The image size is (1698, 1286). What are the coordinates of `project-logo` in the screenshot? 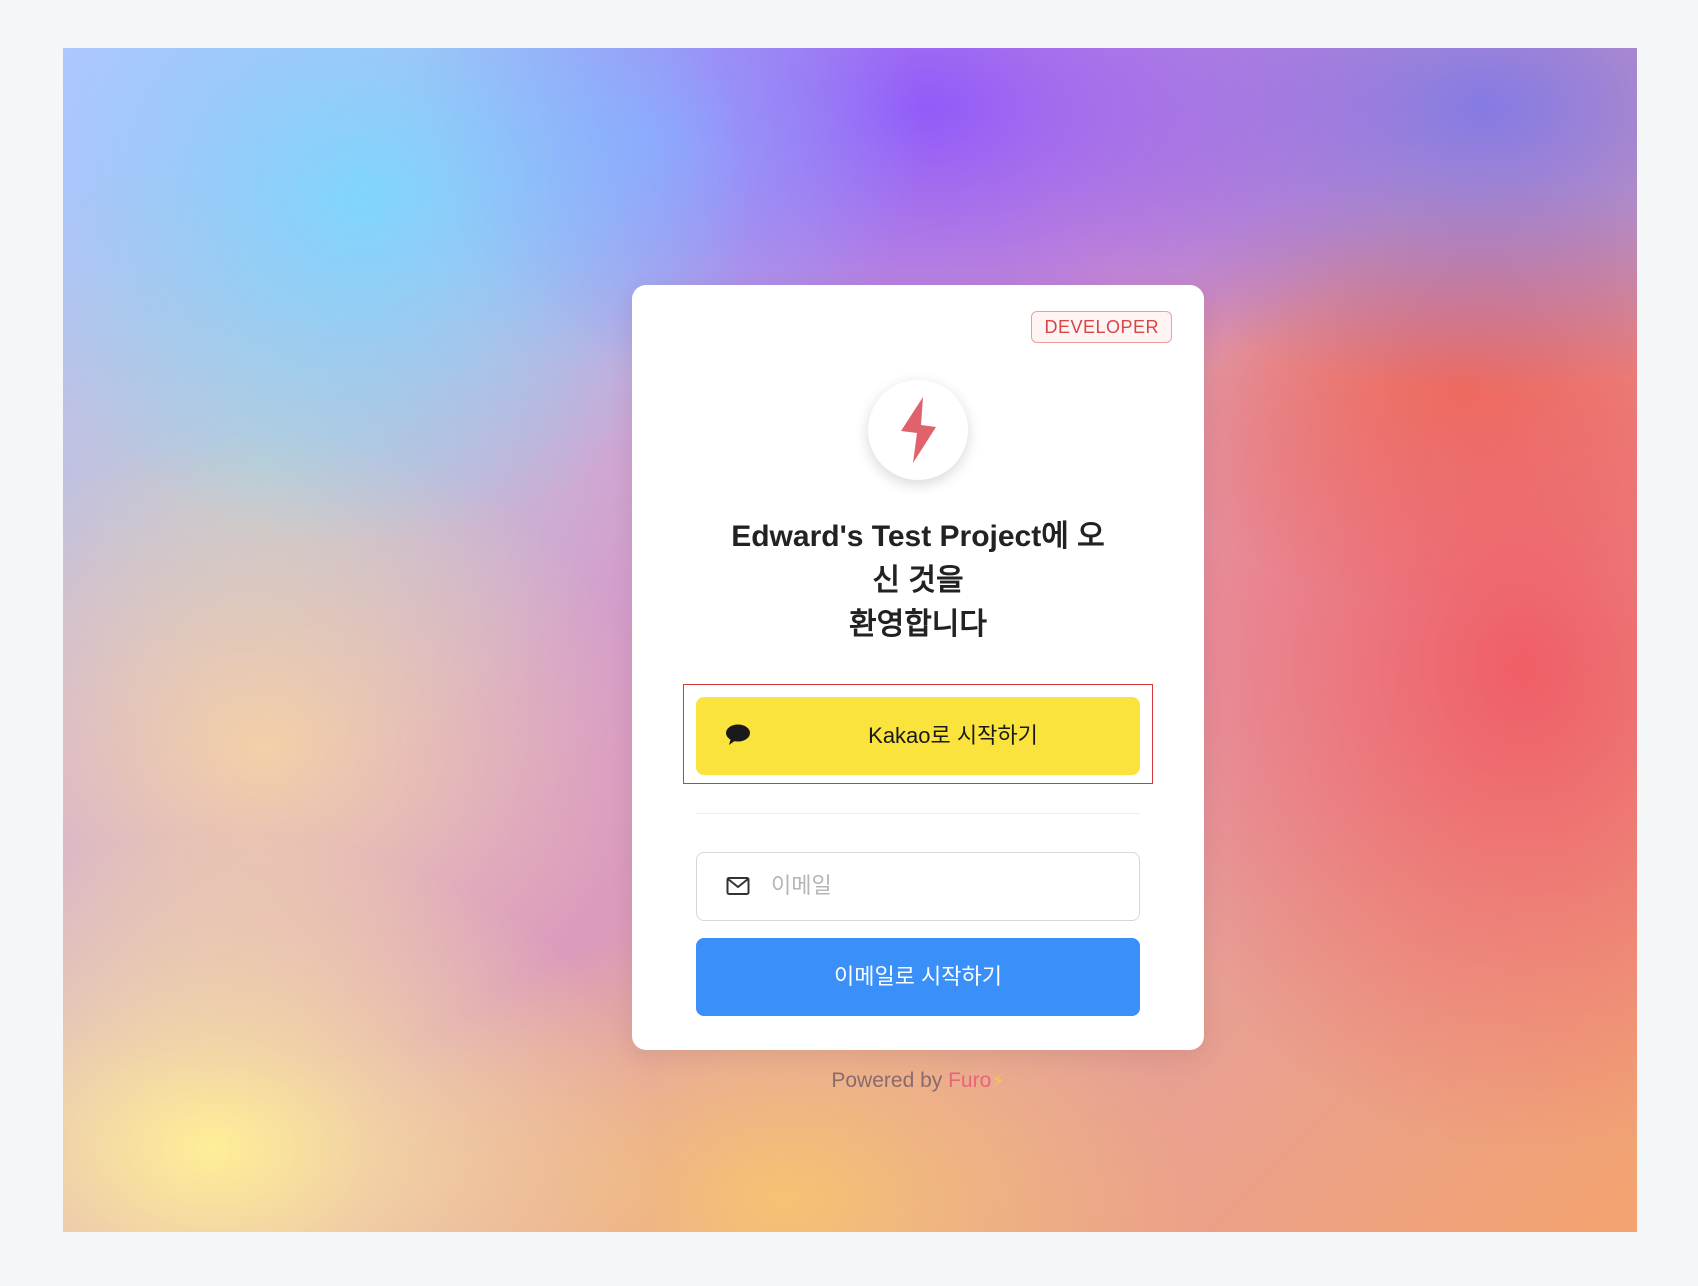 It's located at (918, 430).